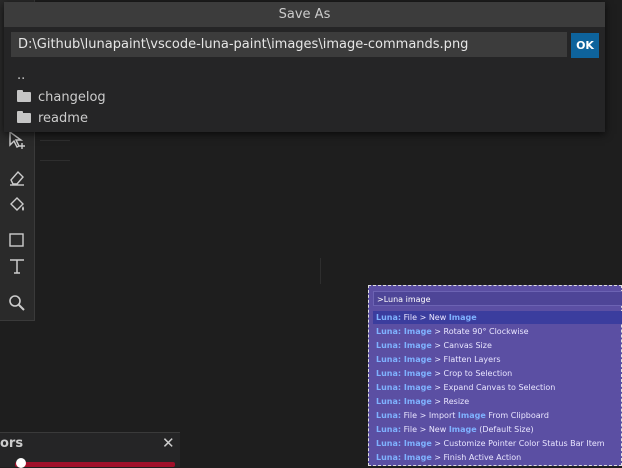  I want to click on palette-item-text: (Default Size), so click(505, 429).